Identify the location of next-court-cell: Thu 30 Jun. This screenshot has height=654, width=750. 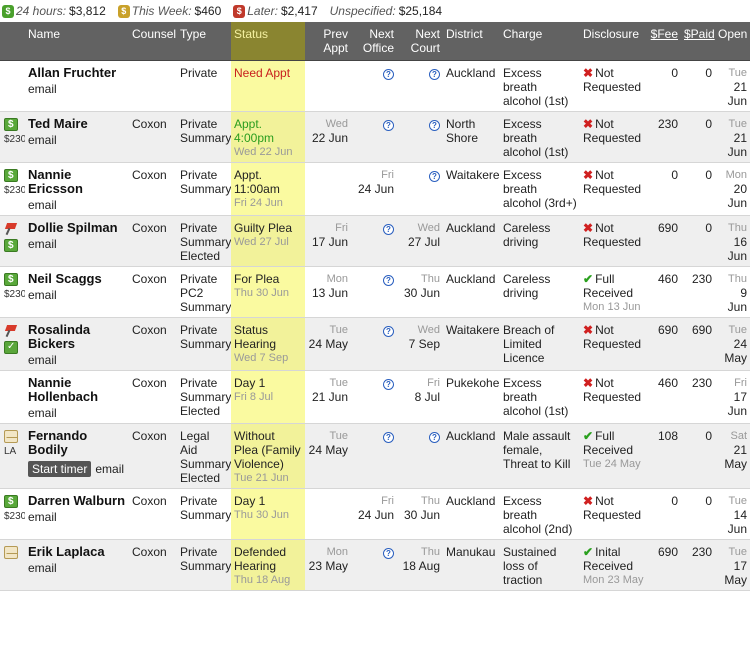
(420, 514).